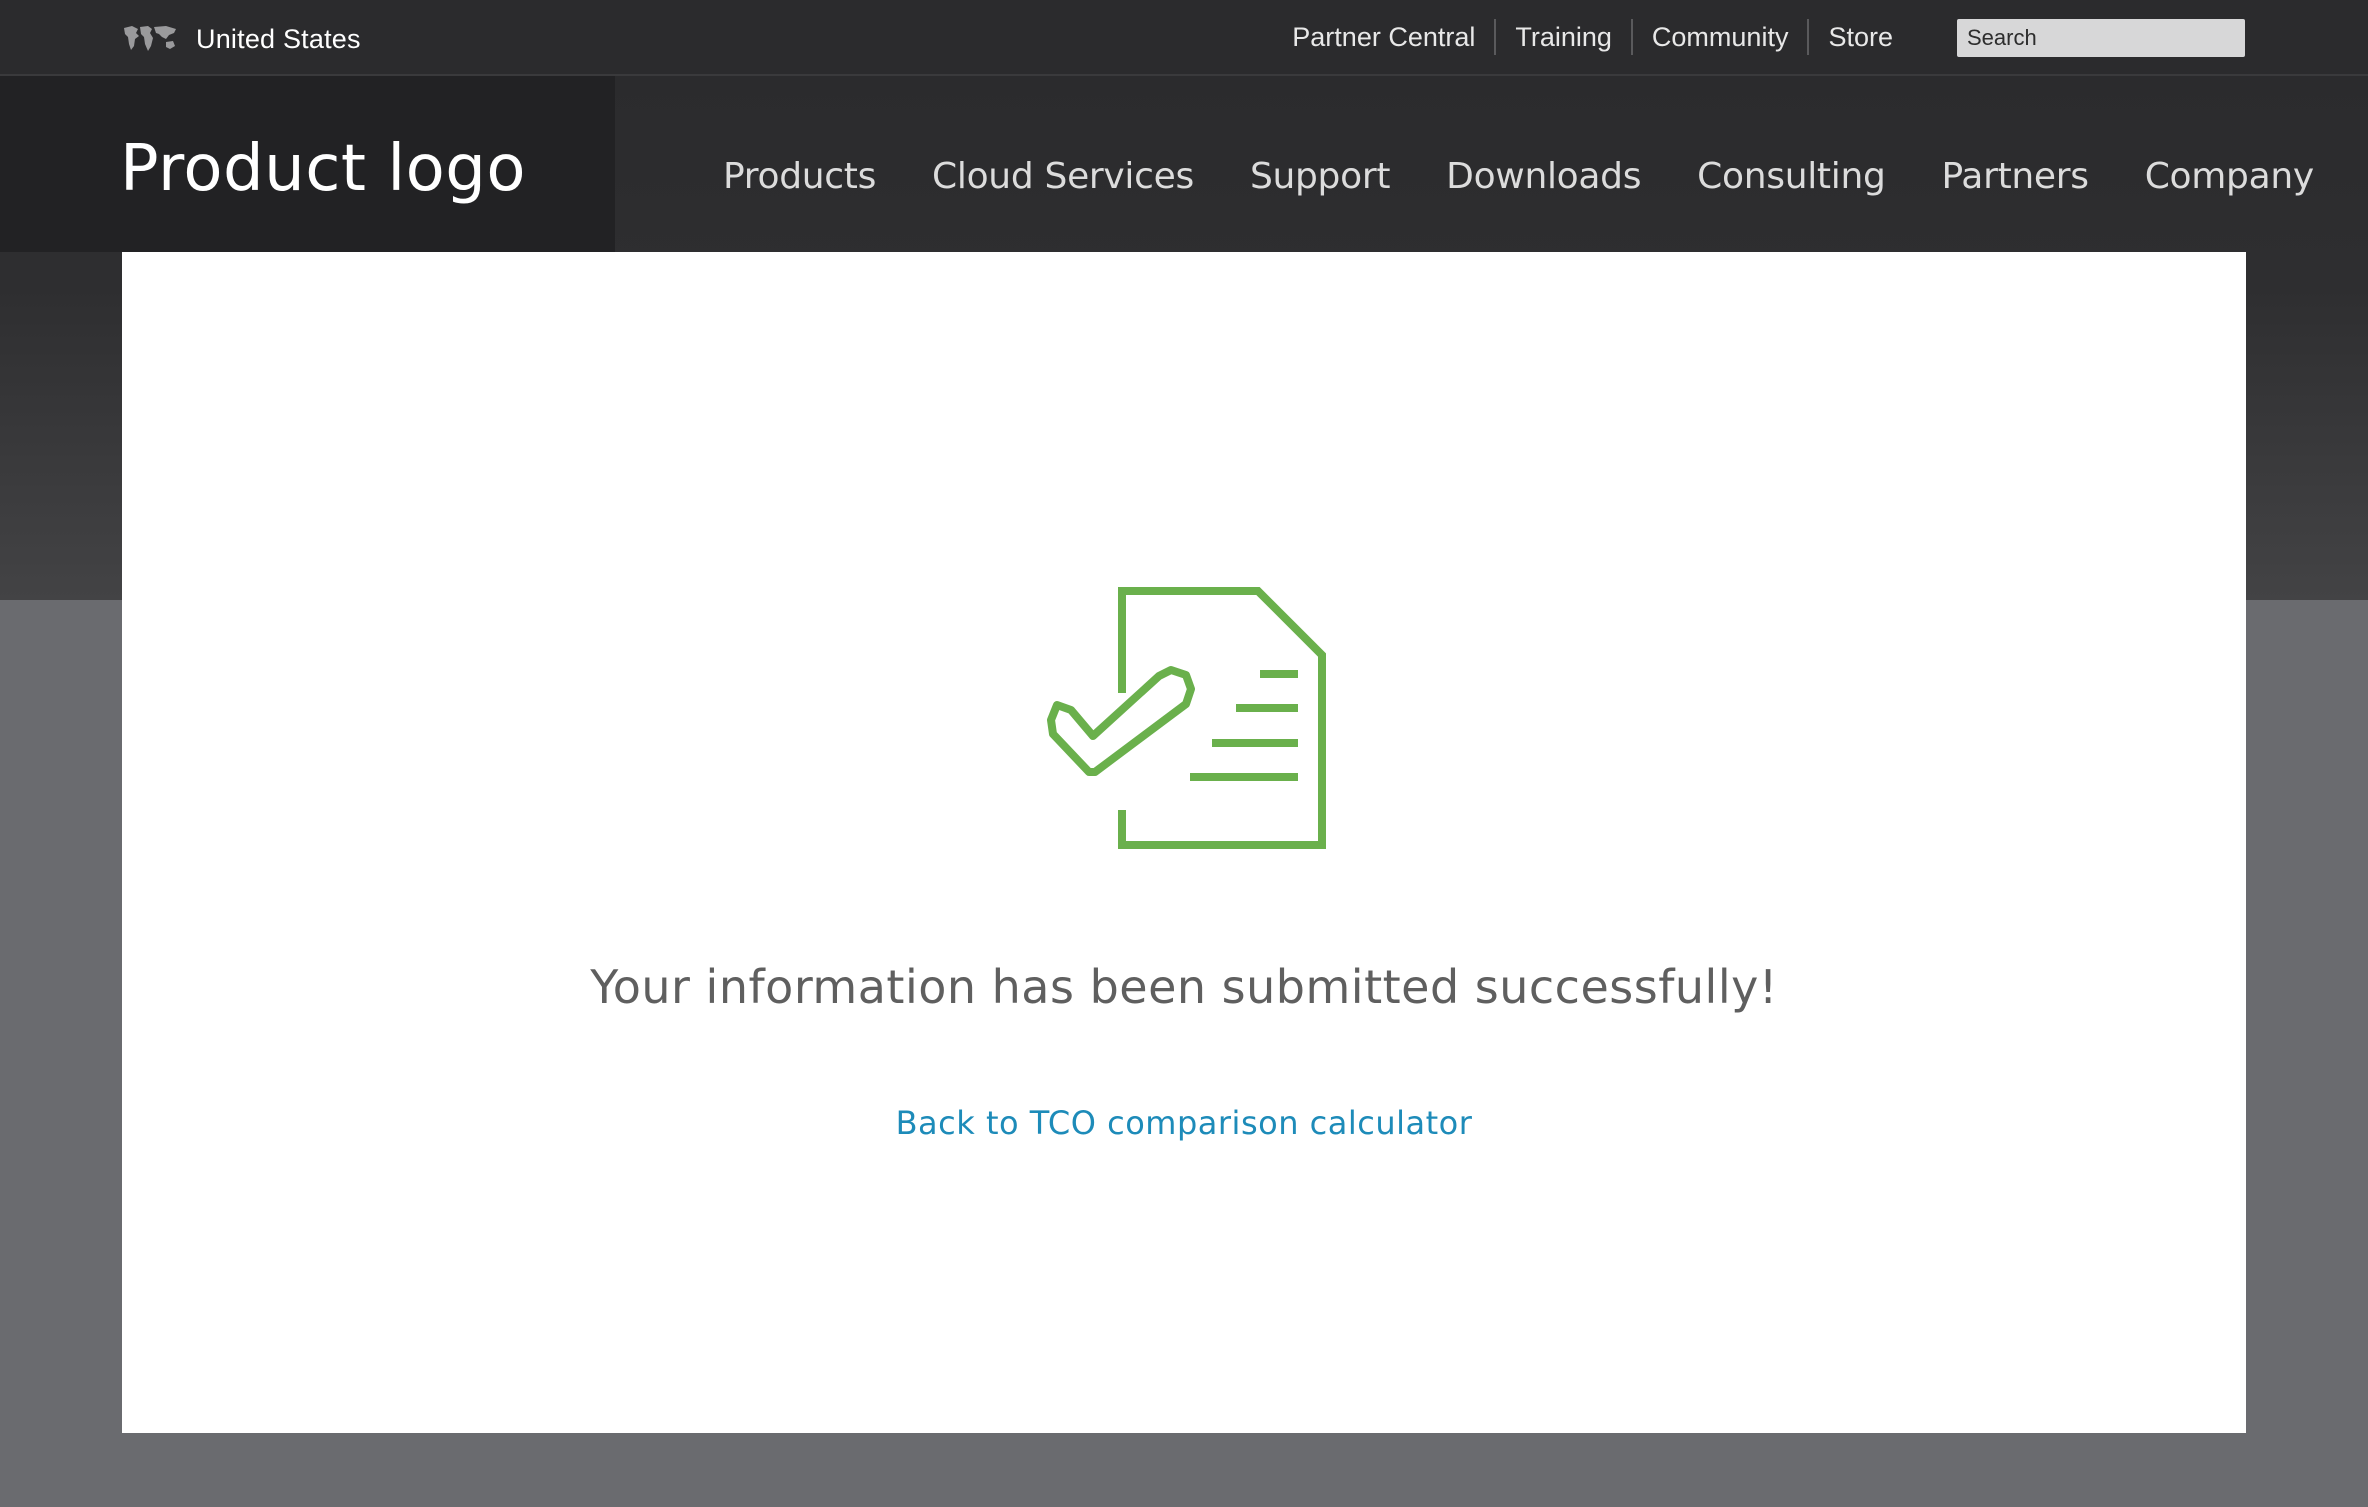 This screenshot has height=1507, width=2368. I want to click on product-logo: Product logo, so click(323, 169).